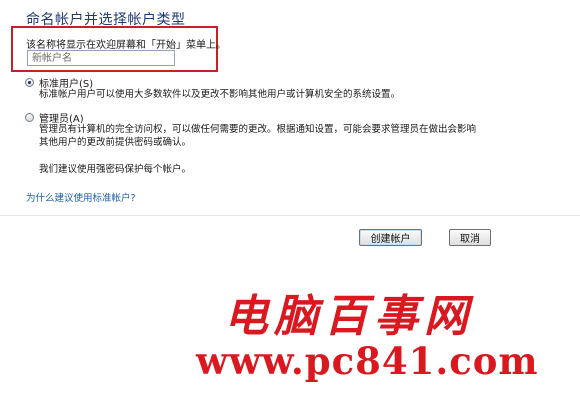 The width and height of the screenshot is (580, 400). Describe the element at coordinates (29, 82) in the screenshot. I see `radio-standard-user-indicator` at that location.